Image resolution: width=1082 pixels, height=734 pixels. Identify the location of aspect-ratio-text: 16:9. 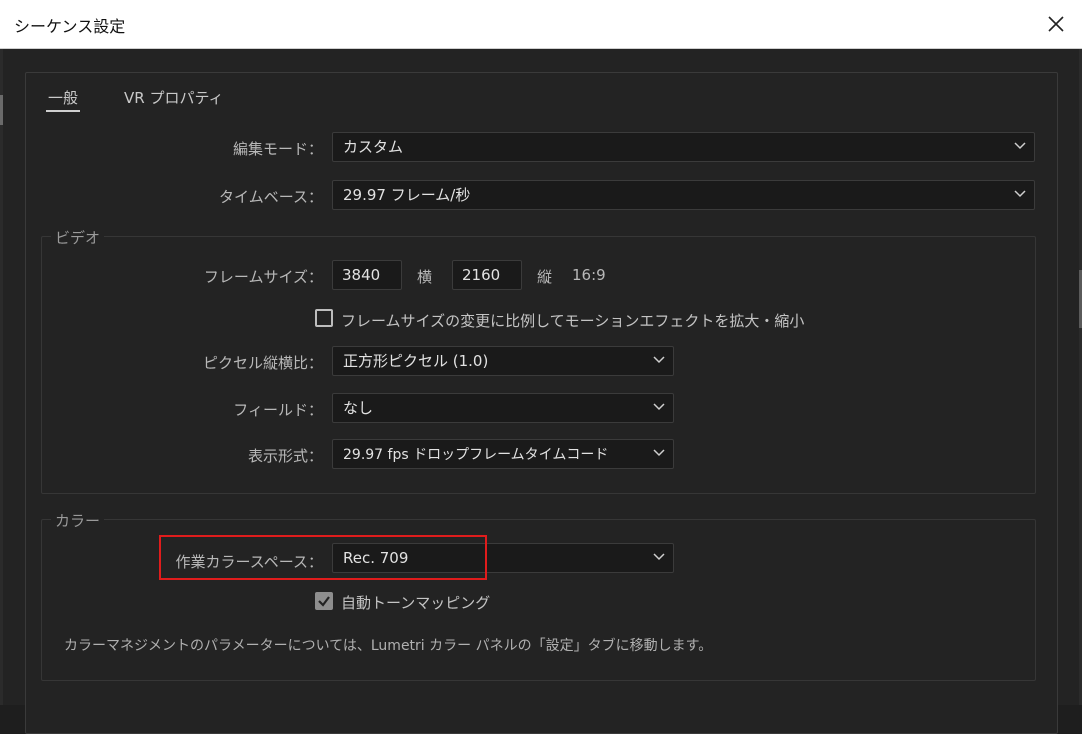
(589, 275).